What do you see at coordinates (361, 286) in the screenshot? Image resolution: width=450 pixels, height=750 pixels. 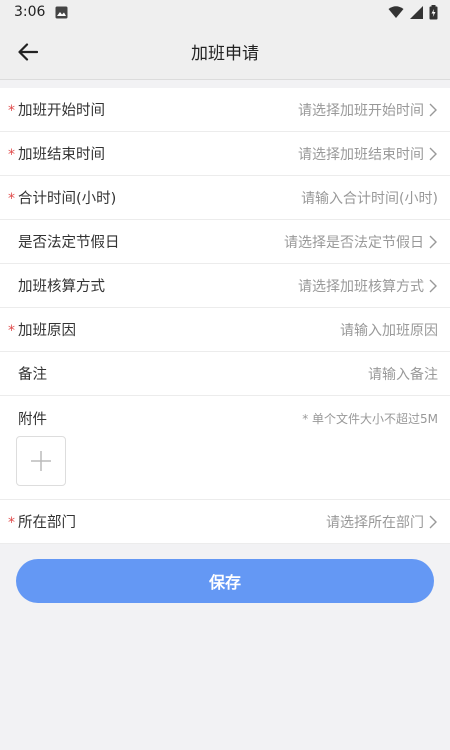 I see `field-placeholder: 请选择加班核算方式` at bounding box center [361, 286].